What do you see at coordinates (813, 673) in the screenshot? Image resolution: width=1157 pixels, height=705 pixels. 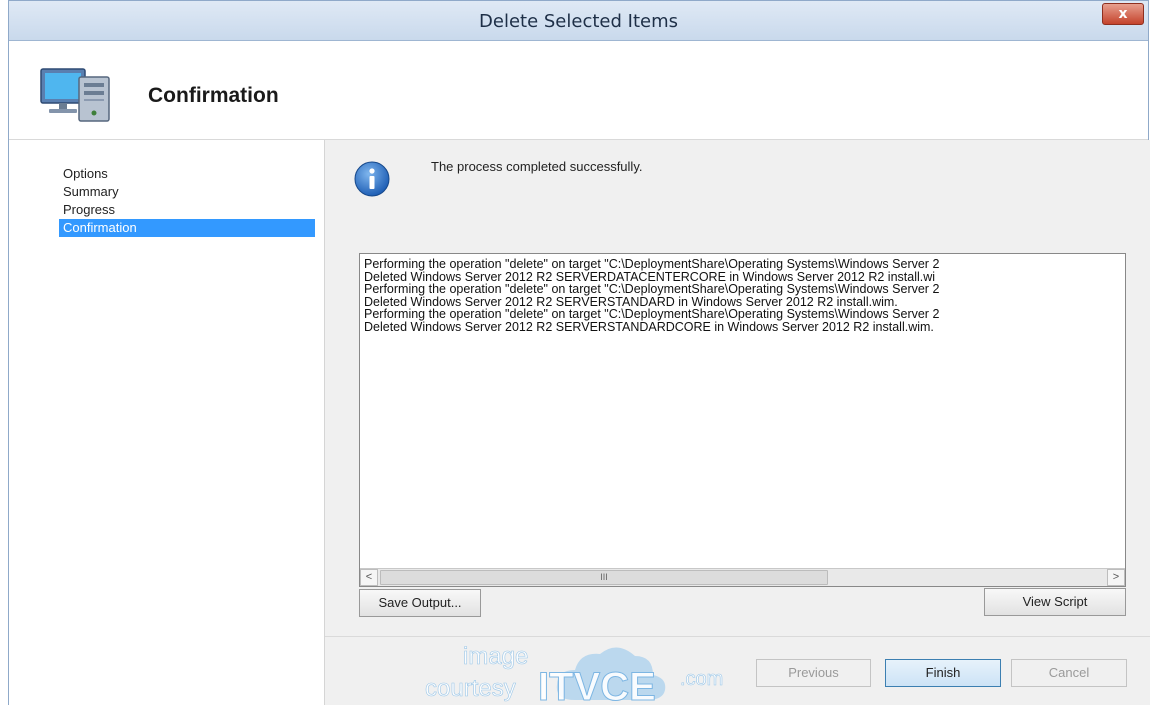 I see `previous-button: Previous` at bounding box center [813, 673].